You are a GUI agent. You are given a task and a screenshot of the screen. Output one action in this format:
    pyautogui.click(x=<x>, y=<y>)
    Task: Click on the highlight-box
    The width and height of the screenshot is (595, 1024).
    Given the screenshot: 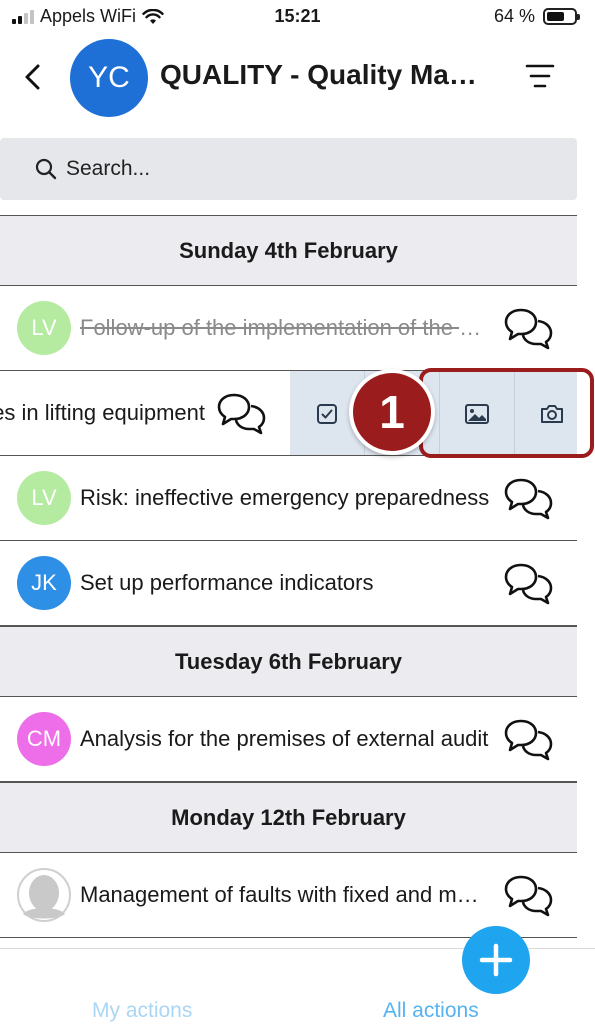 What is the action you would take?
    pyautogui.click(x=506, y=413)
    